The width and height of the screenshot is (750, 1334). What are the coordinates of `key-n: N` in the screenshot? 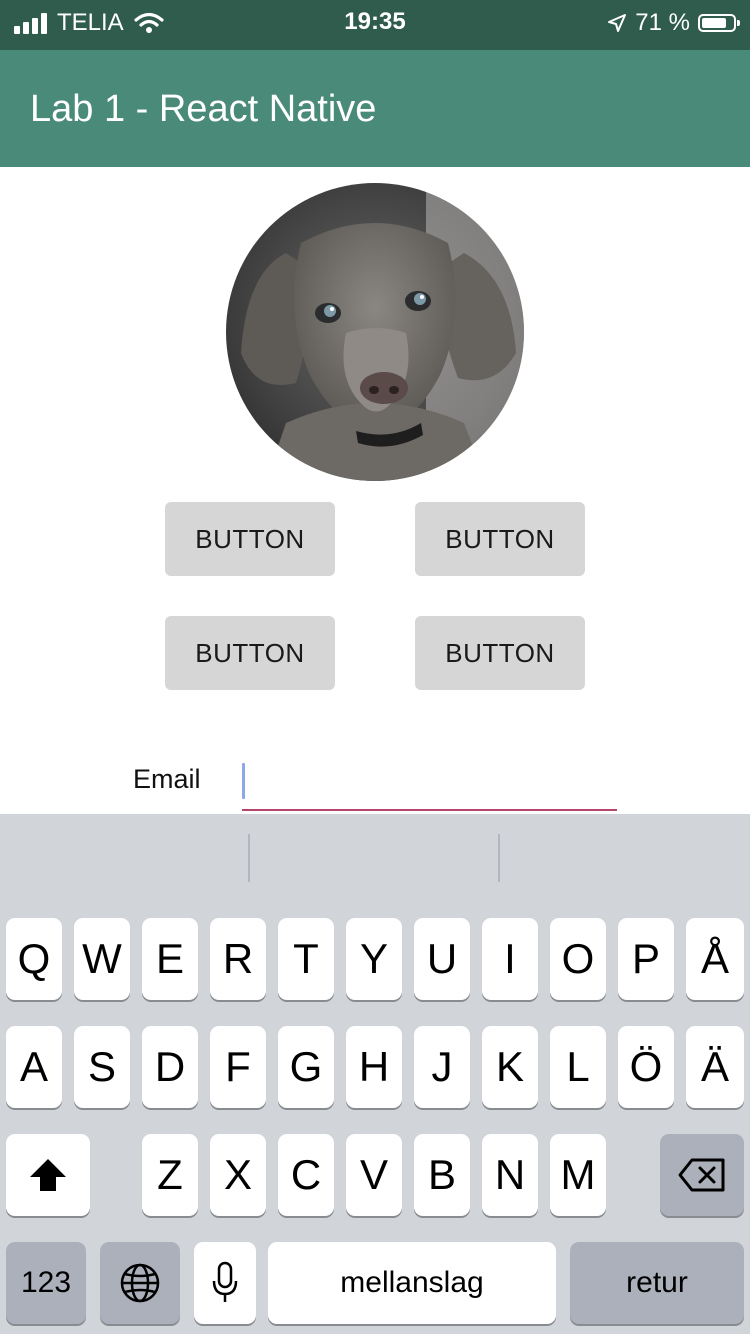 It's located at (510, 1175).